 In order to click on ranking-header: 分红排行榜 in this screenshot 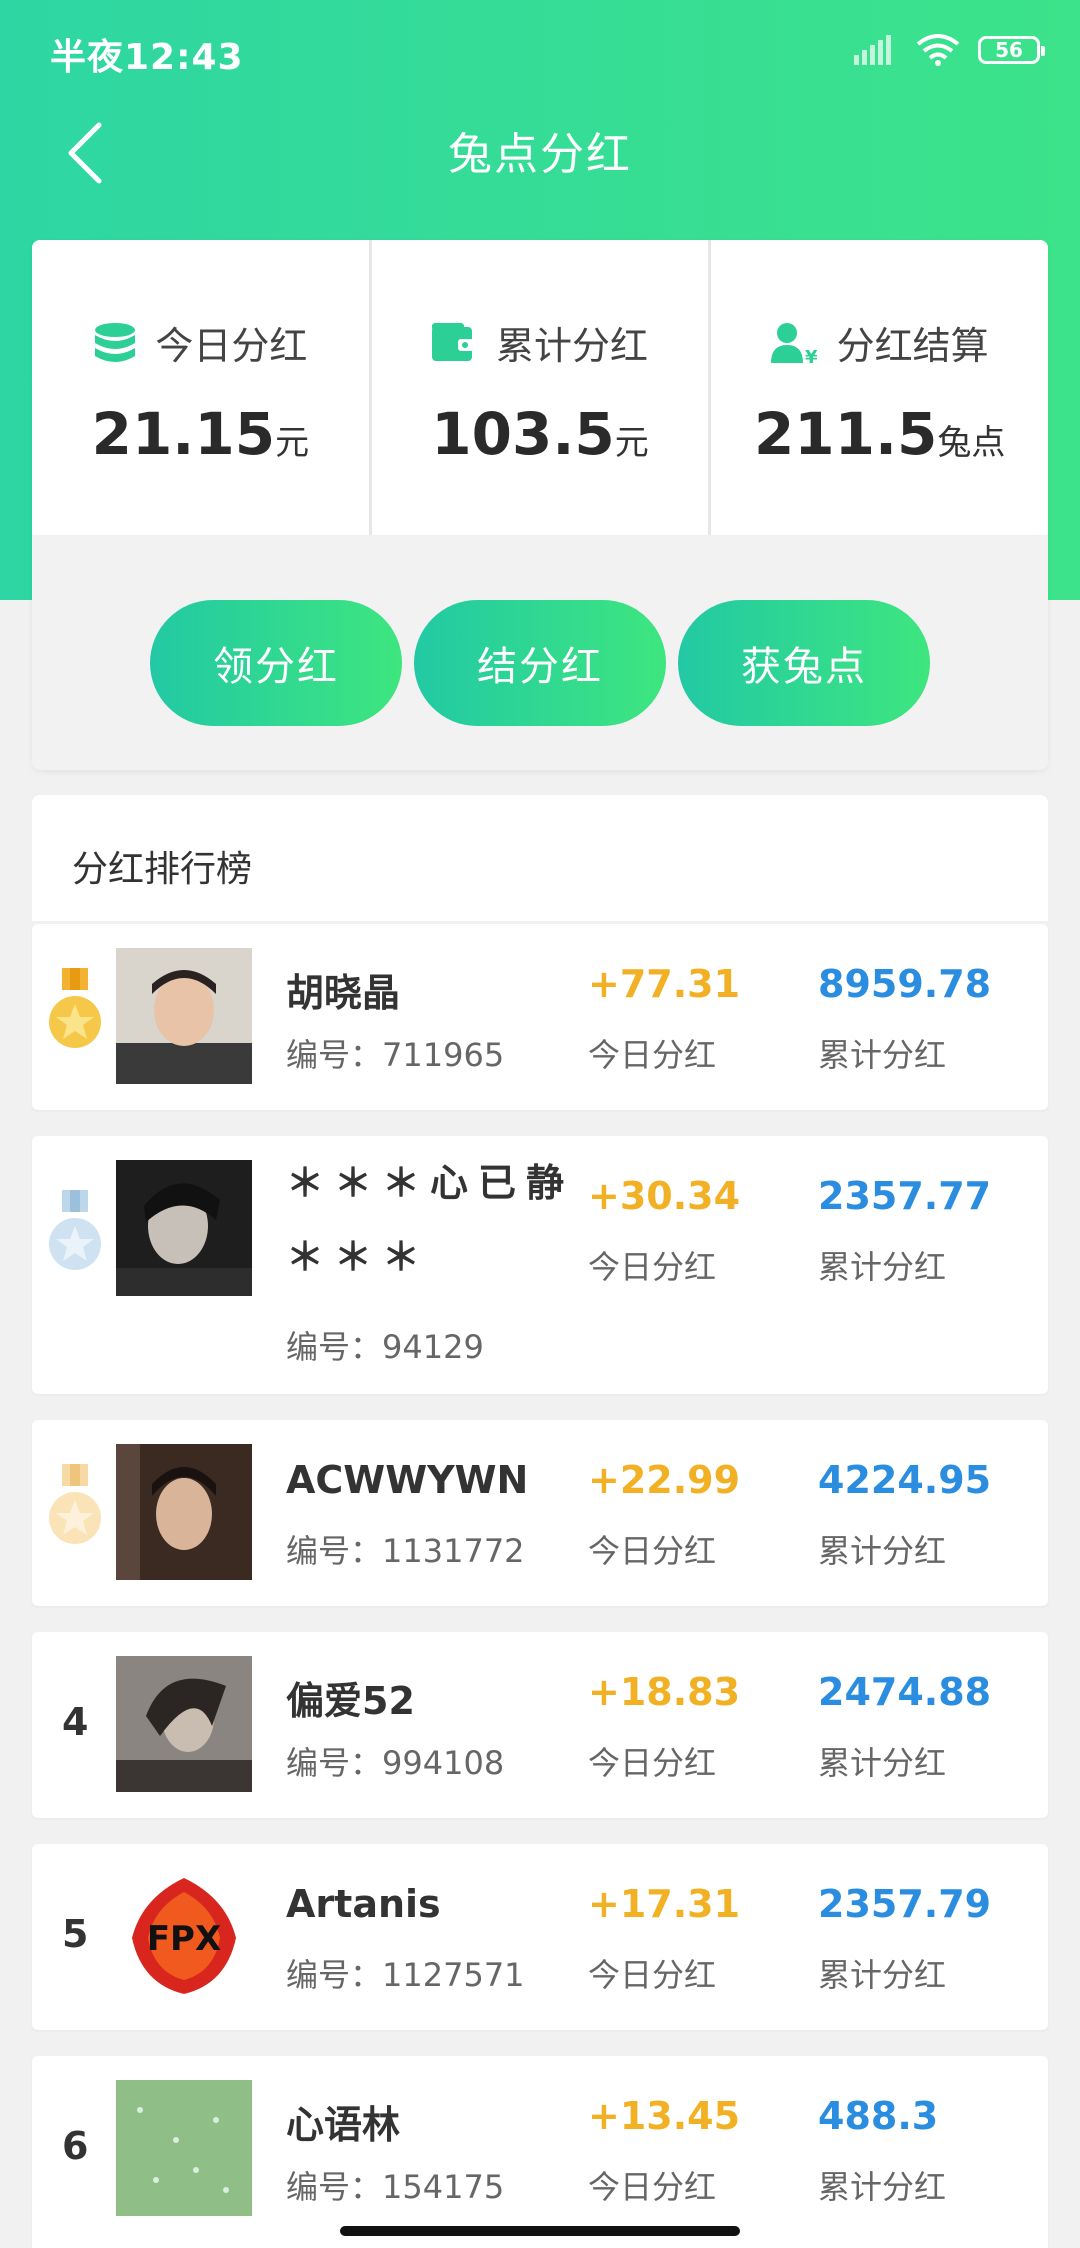, I will do `click(540, 858)`.